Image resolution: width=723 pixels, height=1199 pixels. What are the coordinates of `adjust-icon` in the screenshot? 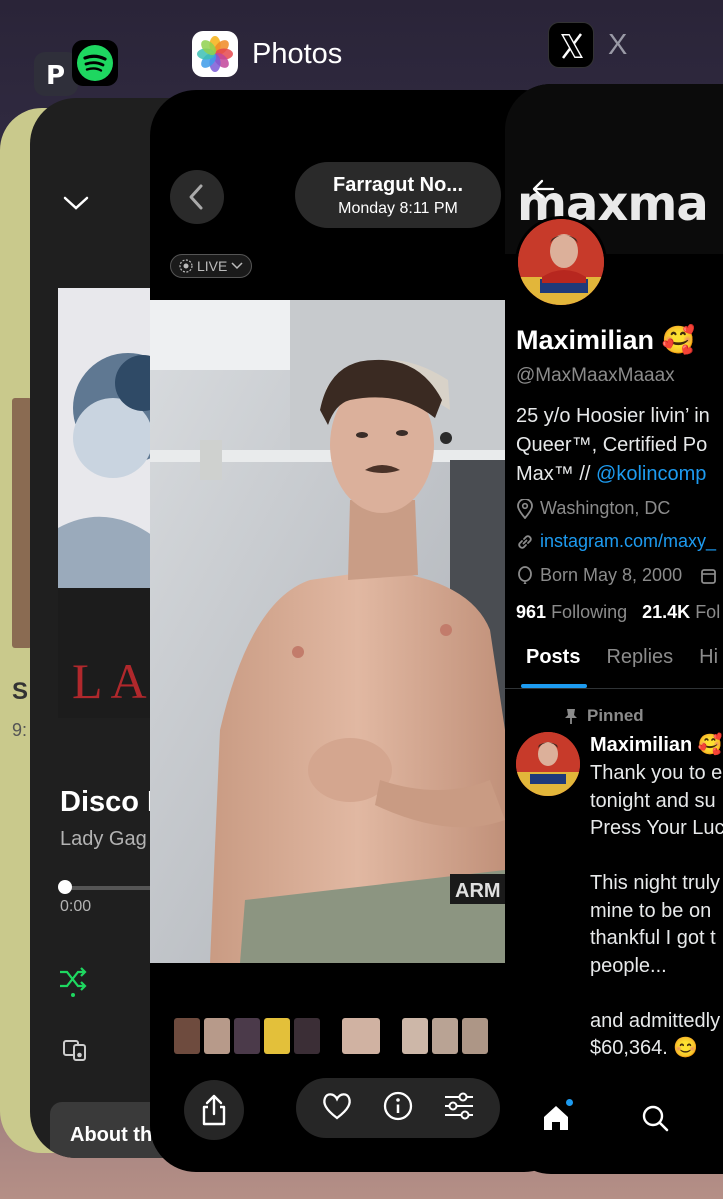 It's located at (459, 1108).